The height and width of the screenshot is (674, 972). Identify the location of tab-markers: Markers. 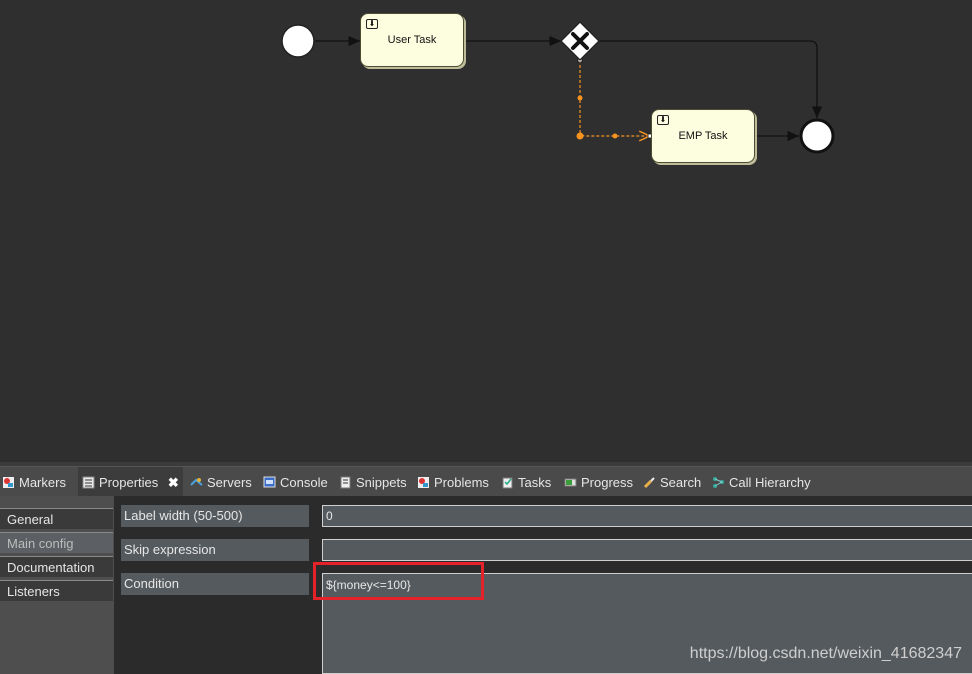
(34, 482).